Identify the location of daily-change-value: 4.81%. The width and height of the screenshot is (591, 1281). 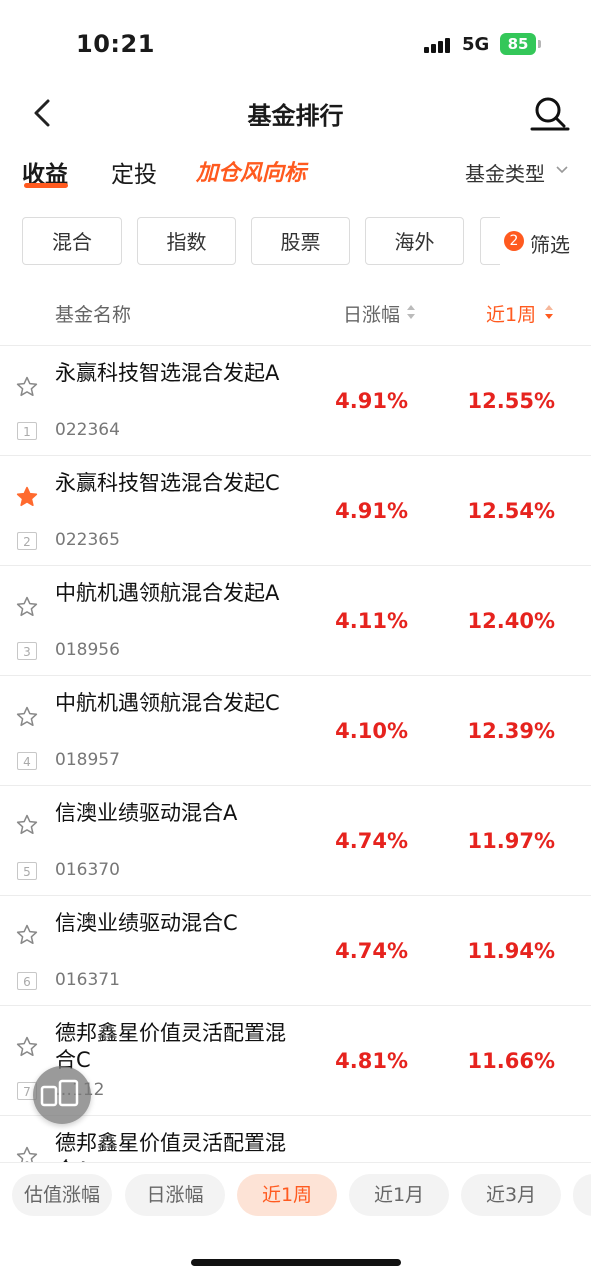
(371, 1061).